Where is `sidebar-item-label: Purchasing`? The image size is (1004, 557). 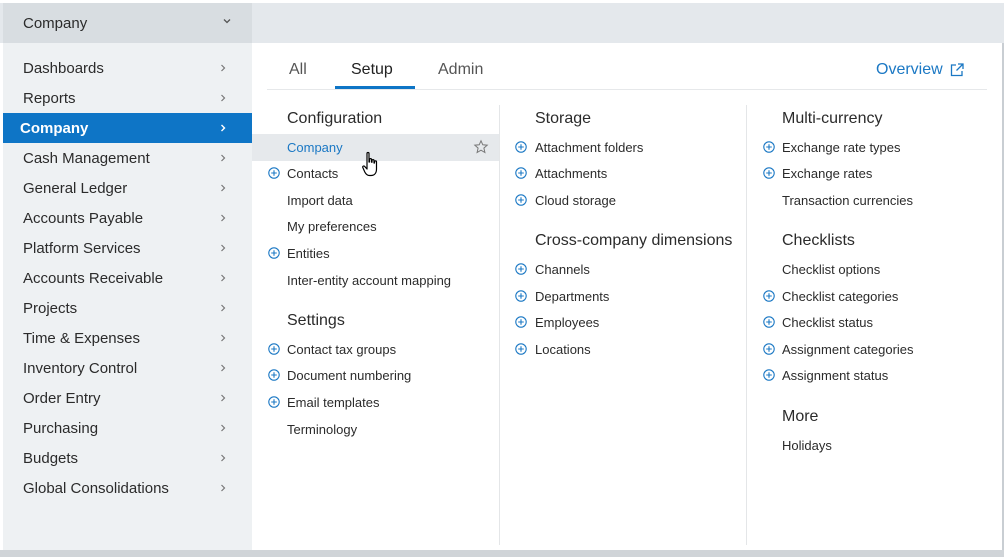 sidebar-item-label: Purchasing is located at coordinates (61, 428).